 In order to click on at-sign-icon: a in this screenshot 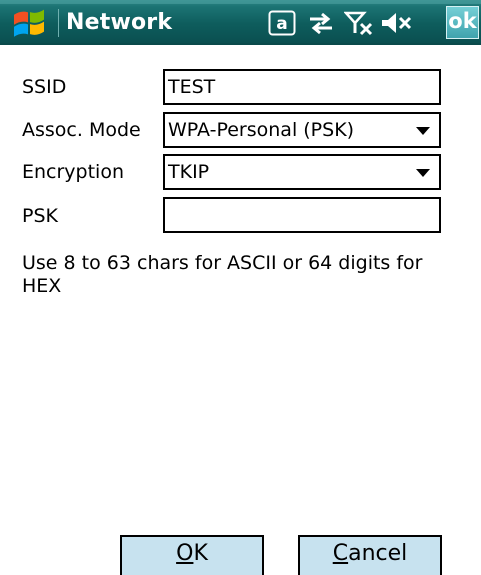, I will do `click(282, 23)`.